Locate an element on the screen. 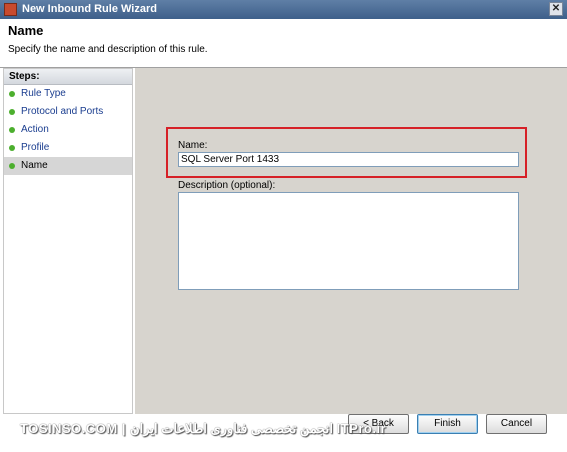 The image size is (567, 452). sidebar-item-rule-type: Rule Type is located at coordinates (68, 94).